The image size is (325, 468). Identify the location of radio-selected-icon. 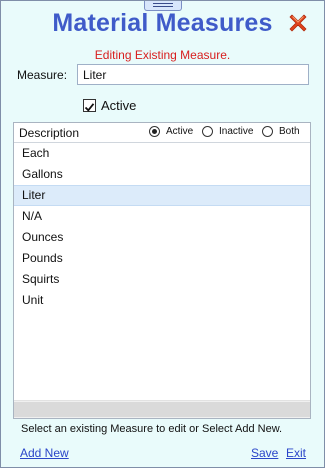
(154, 131).